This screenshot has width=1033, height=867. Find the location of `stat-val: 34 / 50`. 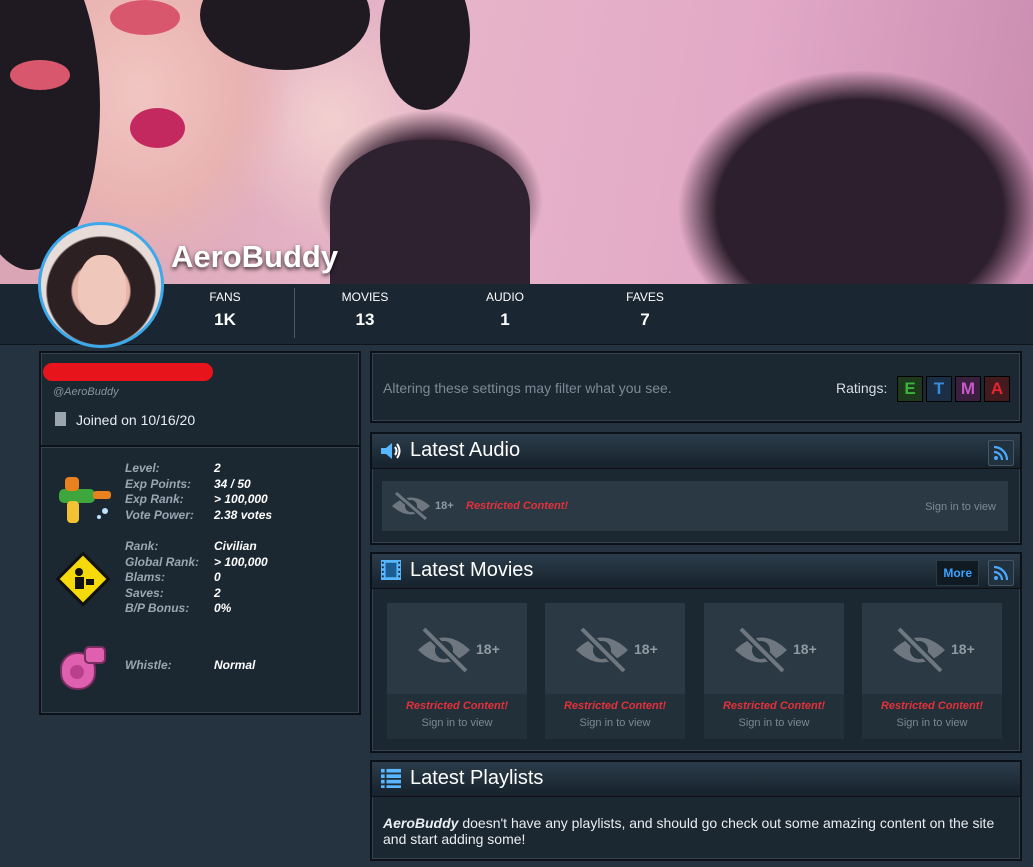

stat-val: 34 / 50 is located at coordinates (232, 483).